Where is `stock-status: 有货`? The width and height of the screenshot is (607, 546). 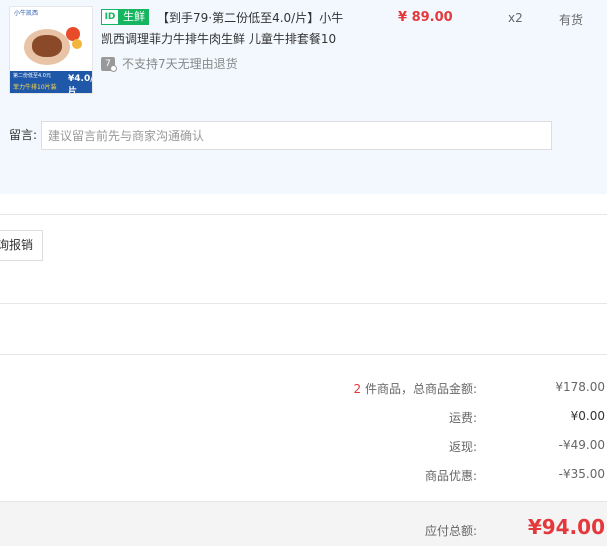 stock-status: 有货 is located at coordinates (571, 20).